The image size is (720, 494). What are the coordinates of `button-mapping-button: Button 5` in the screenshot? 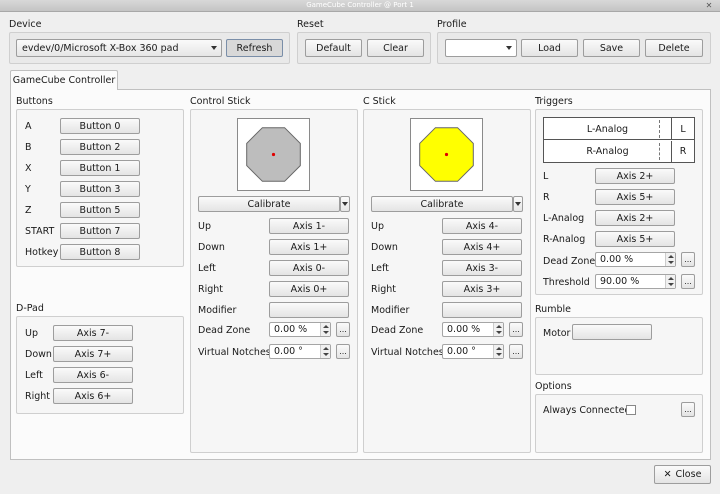 It's located at (100, 210).